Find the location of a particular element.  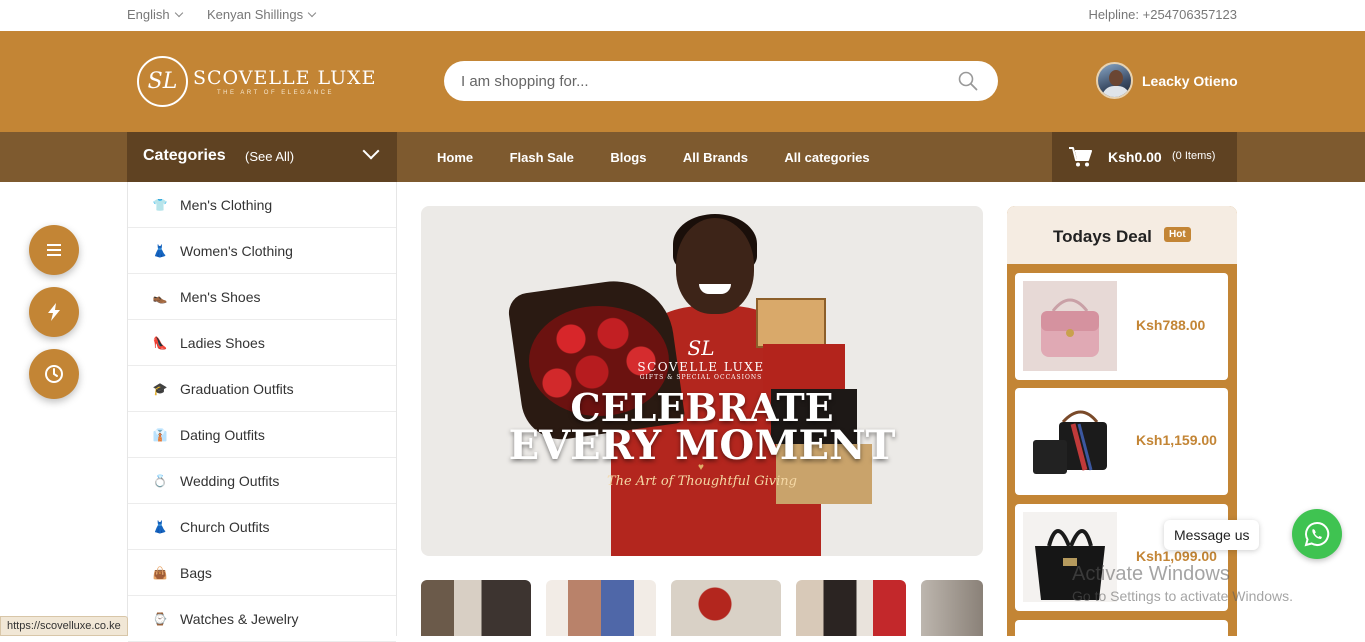

shirt-icon: 👕 is located at coordinates (160, 204).